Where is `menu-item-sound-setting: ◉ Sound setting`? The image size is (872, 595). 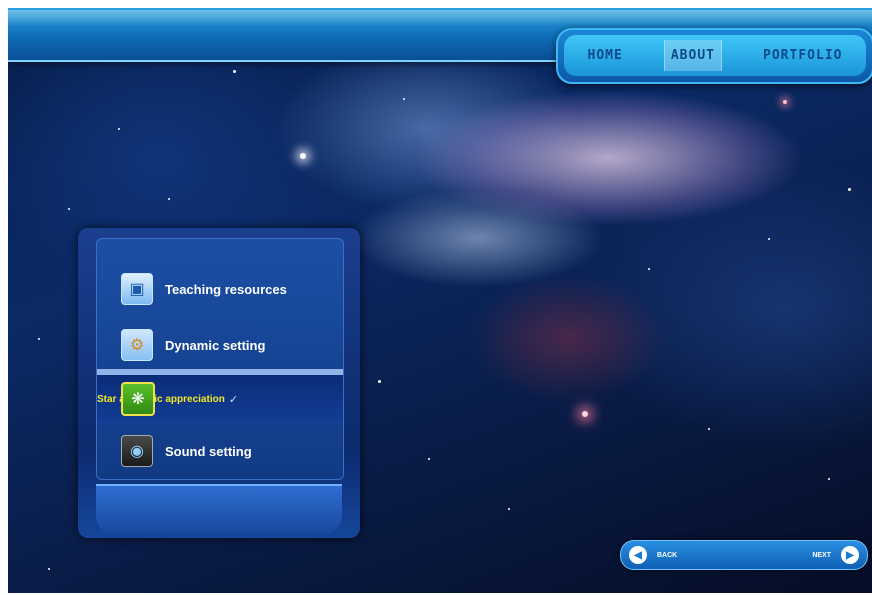 menu-item-sound-setting: ◉ Sound setting is located at coordinates (220, 451).